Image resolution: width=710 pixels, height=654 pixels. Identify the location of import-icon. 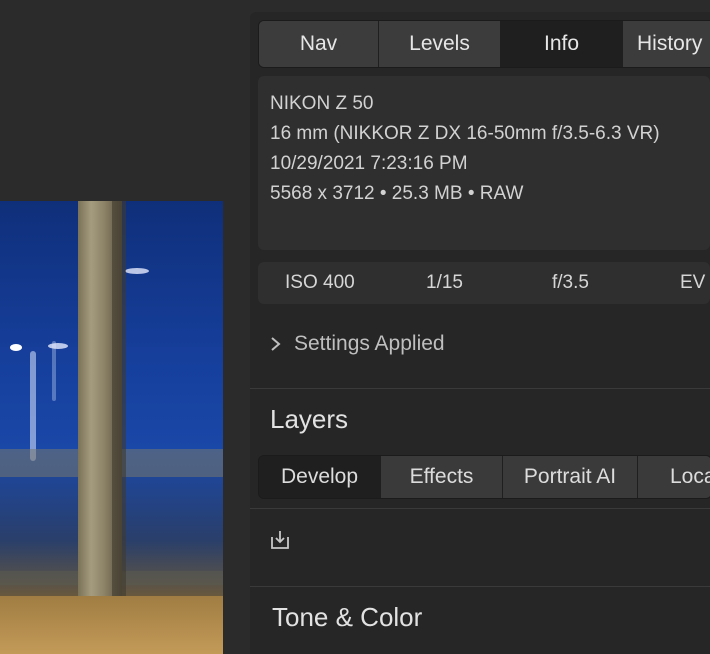
(280, 540).